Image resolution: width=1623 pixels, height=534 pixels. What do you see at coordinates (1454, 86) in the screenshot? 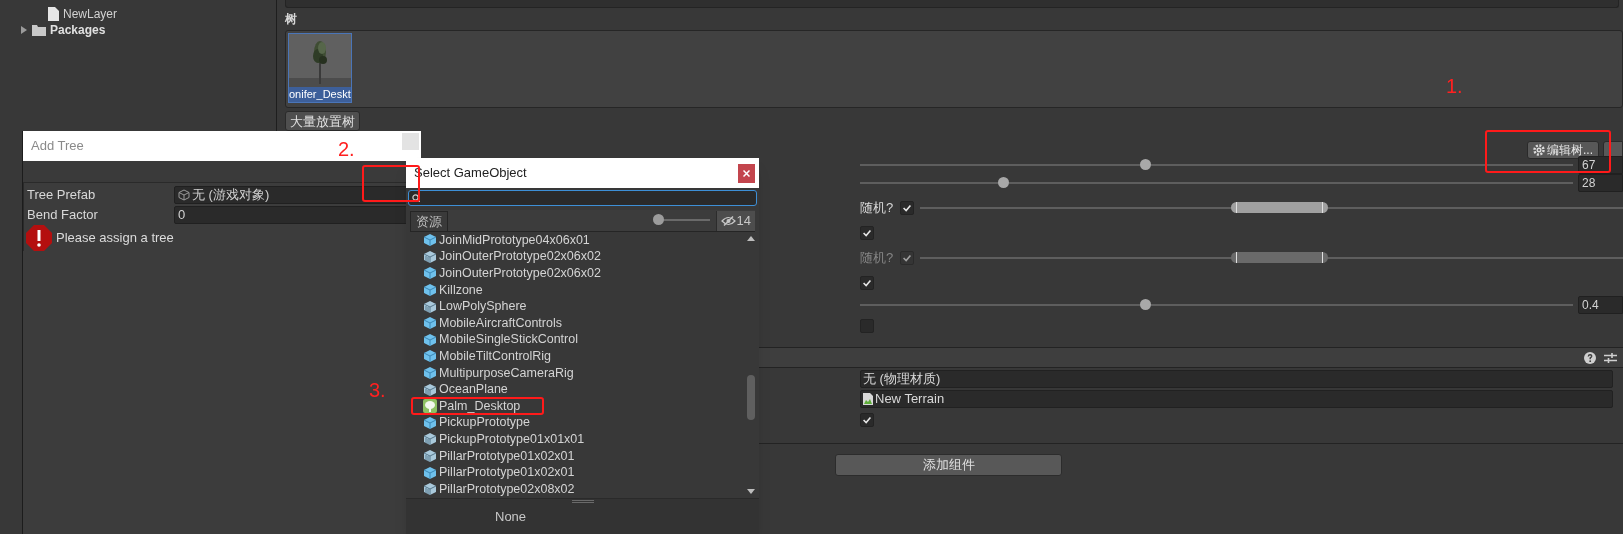
I see `annotation-label: 1.` at bounding box center [1454, 86].